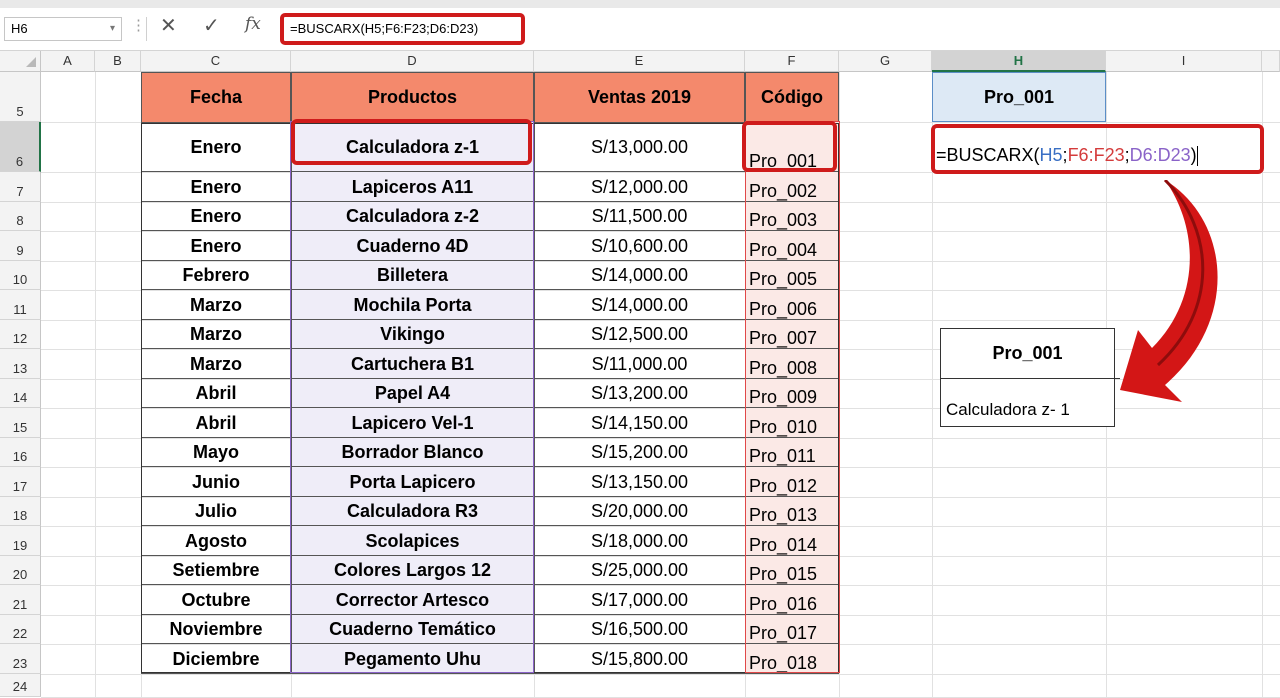 The image size is (1280, 698). Describe the element at coordinates (20, 600) in the screenshot. I see `row-header-21: 21` at that location.